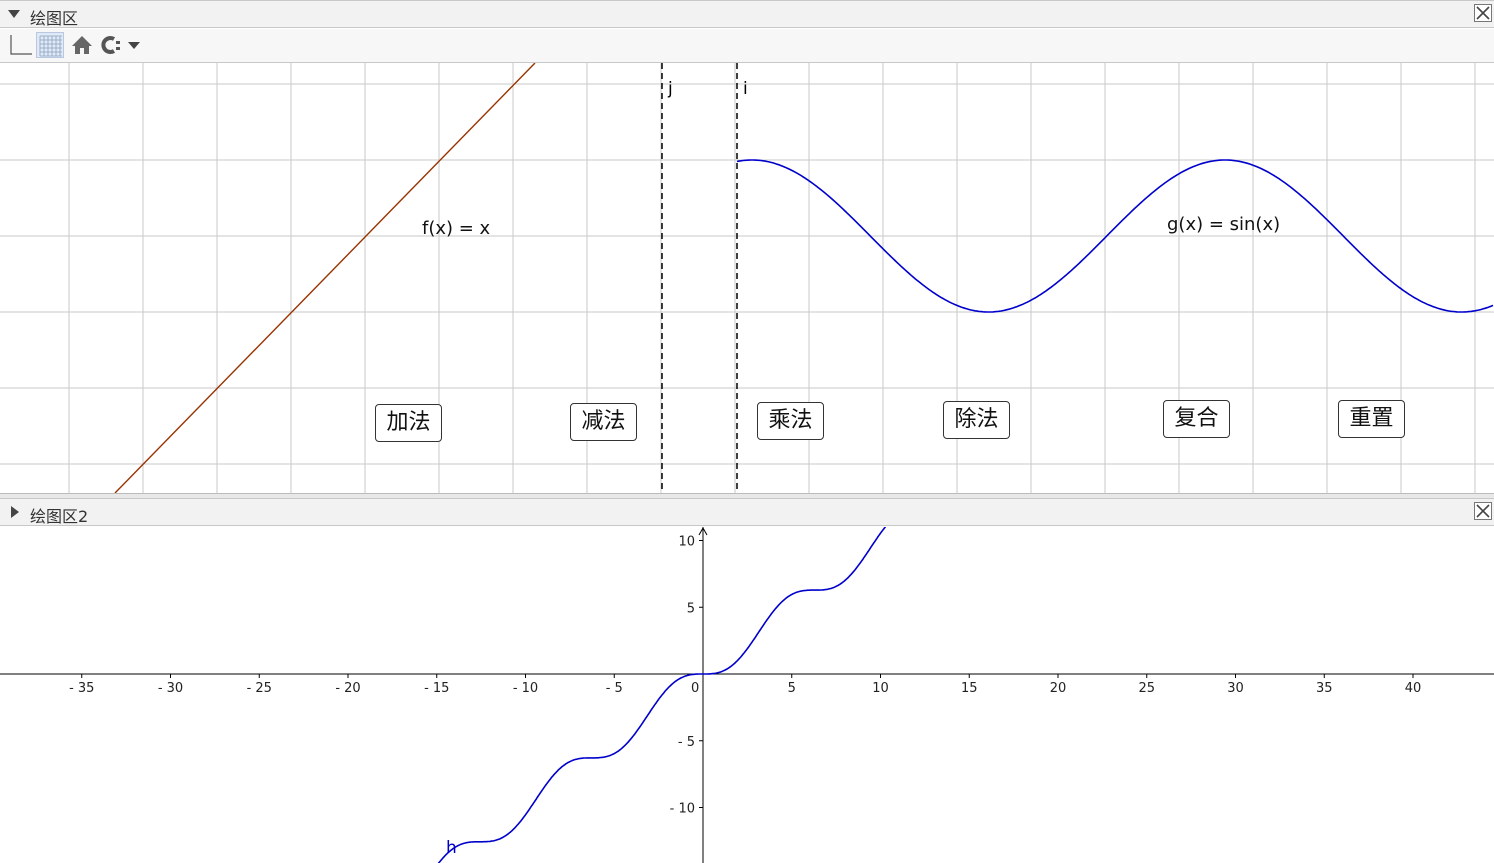  What do you see at coordinates (686, 542) in the screenshot?
I see `y-tick-label: 10` at bounding box center [686, 542].